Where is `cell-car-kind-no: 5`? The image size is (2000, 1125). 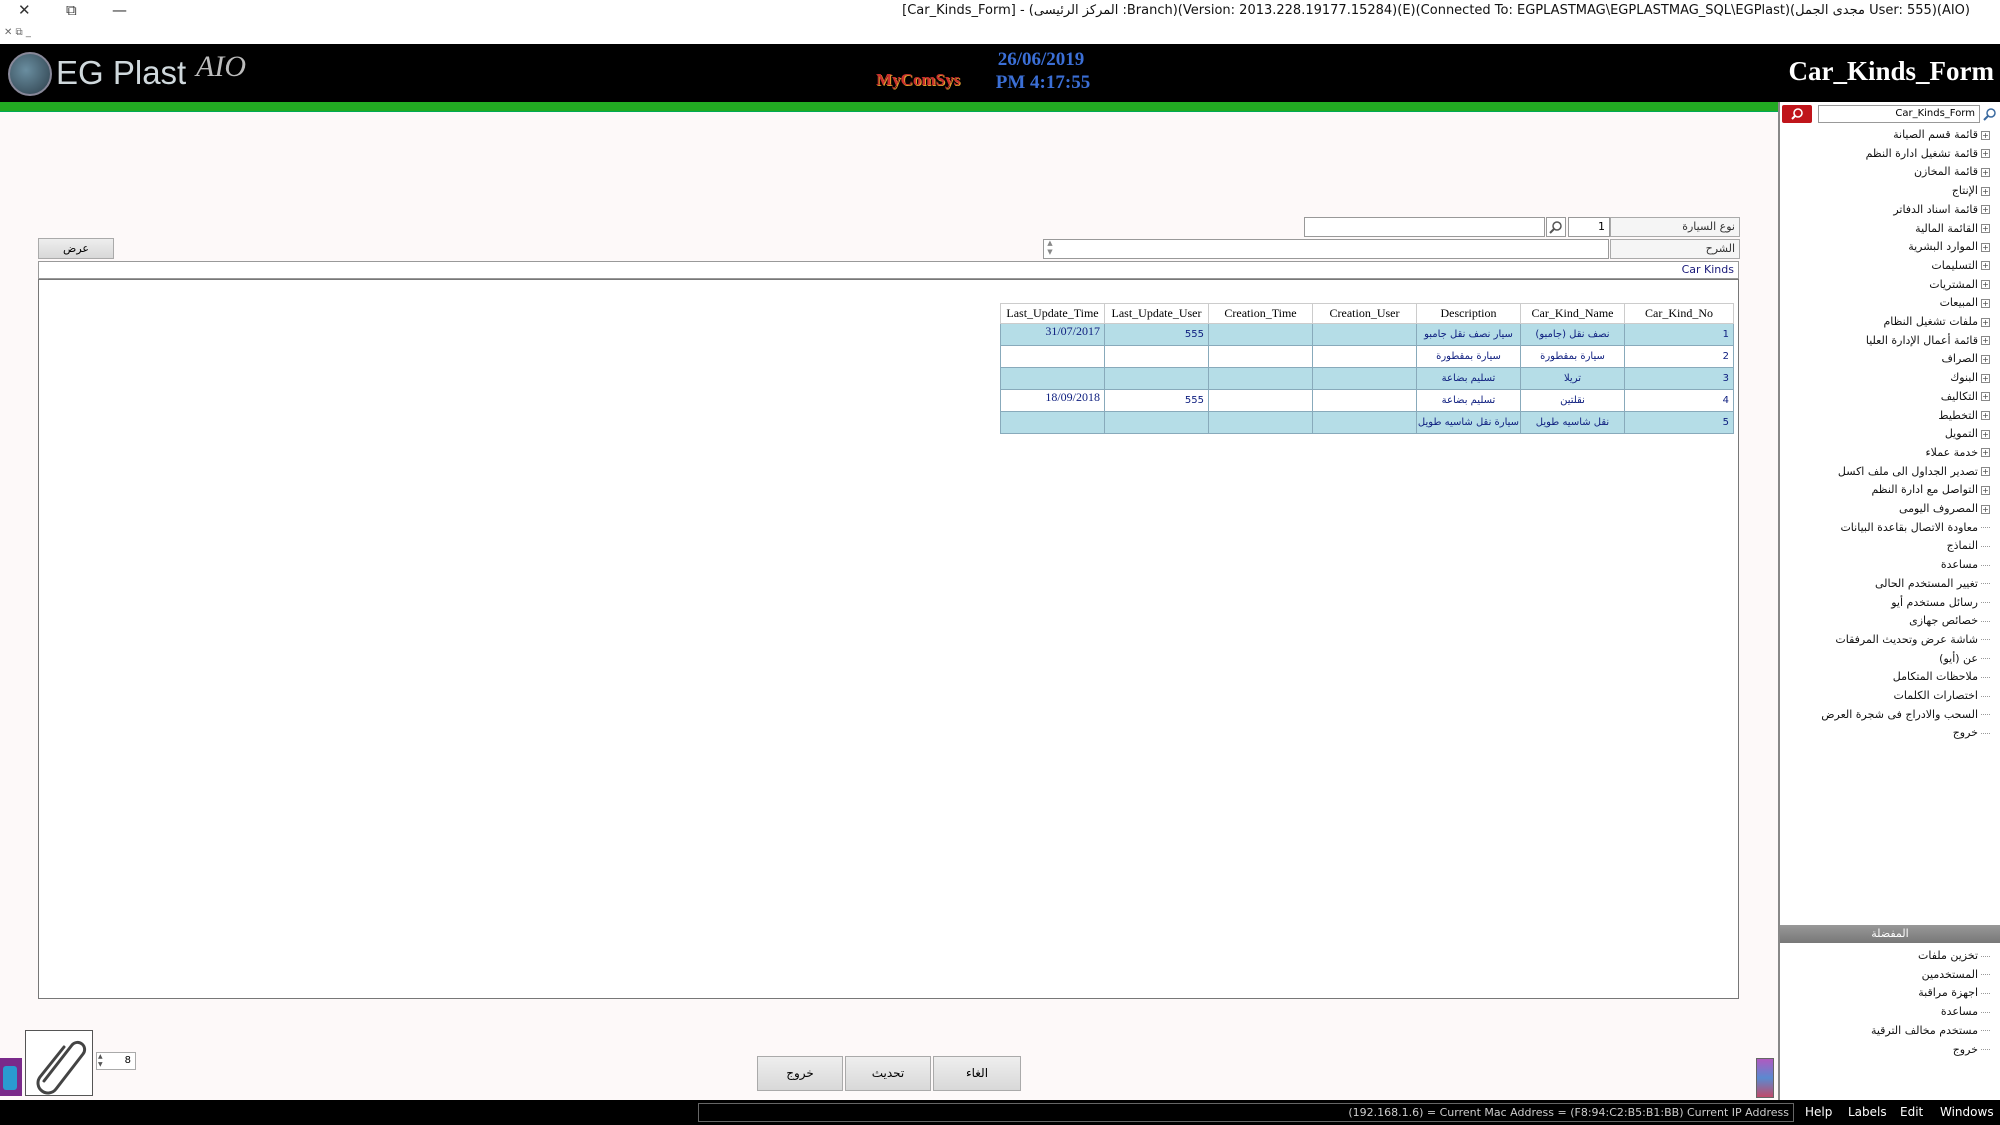 cell-car-kind-no: 5 is located at coordinates (1679, 422).